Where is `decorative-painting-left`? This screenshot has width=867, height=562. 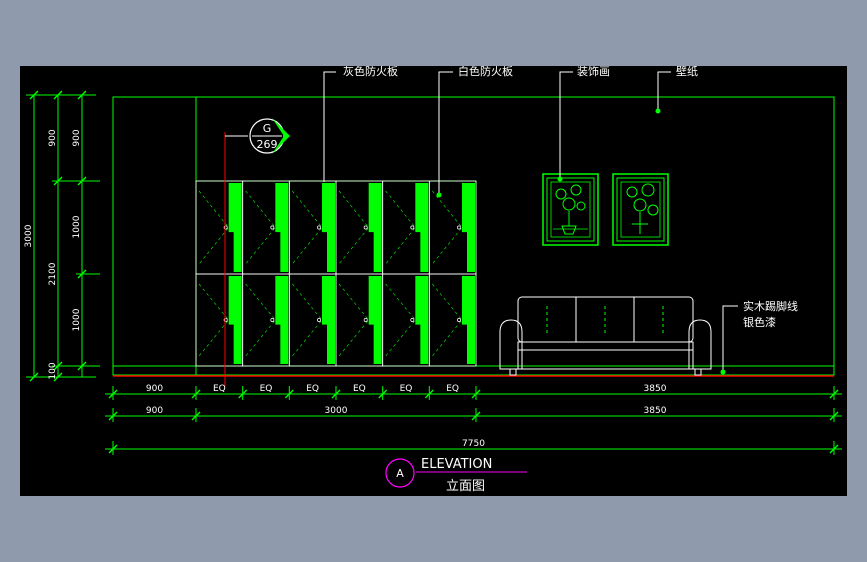 decorative-painting-left is located at coordinates (570, 209).